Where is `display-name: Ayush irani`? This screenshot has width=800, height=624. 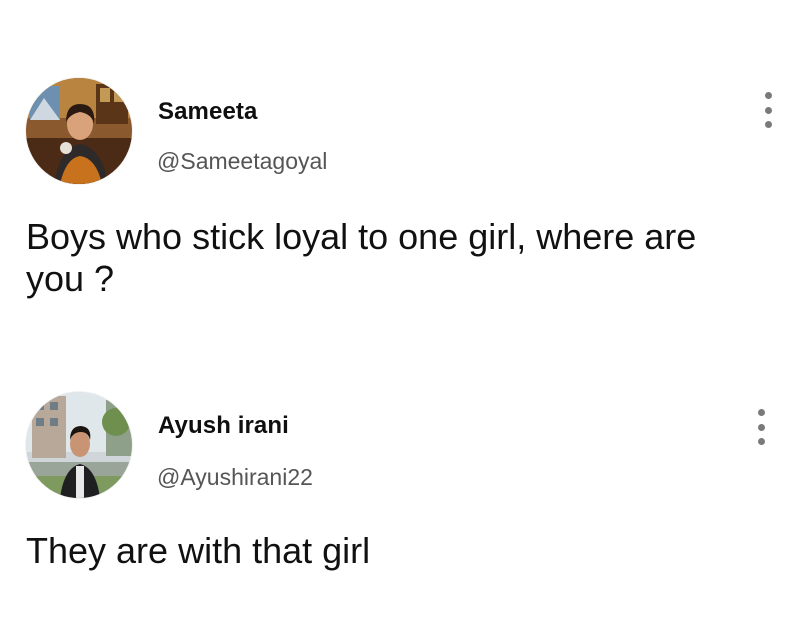
display-name: Ayush irani is located at coordinates (223, 426).